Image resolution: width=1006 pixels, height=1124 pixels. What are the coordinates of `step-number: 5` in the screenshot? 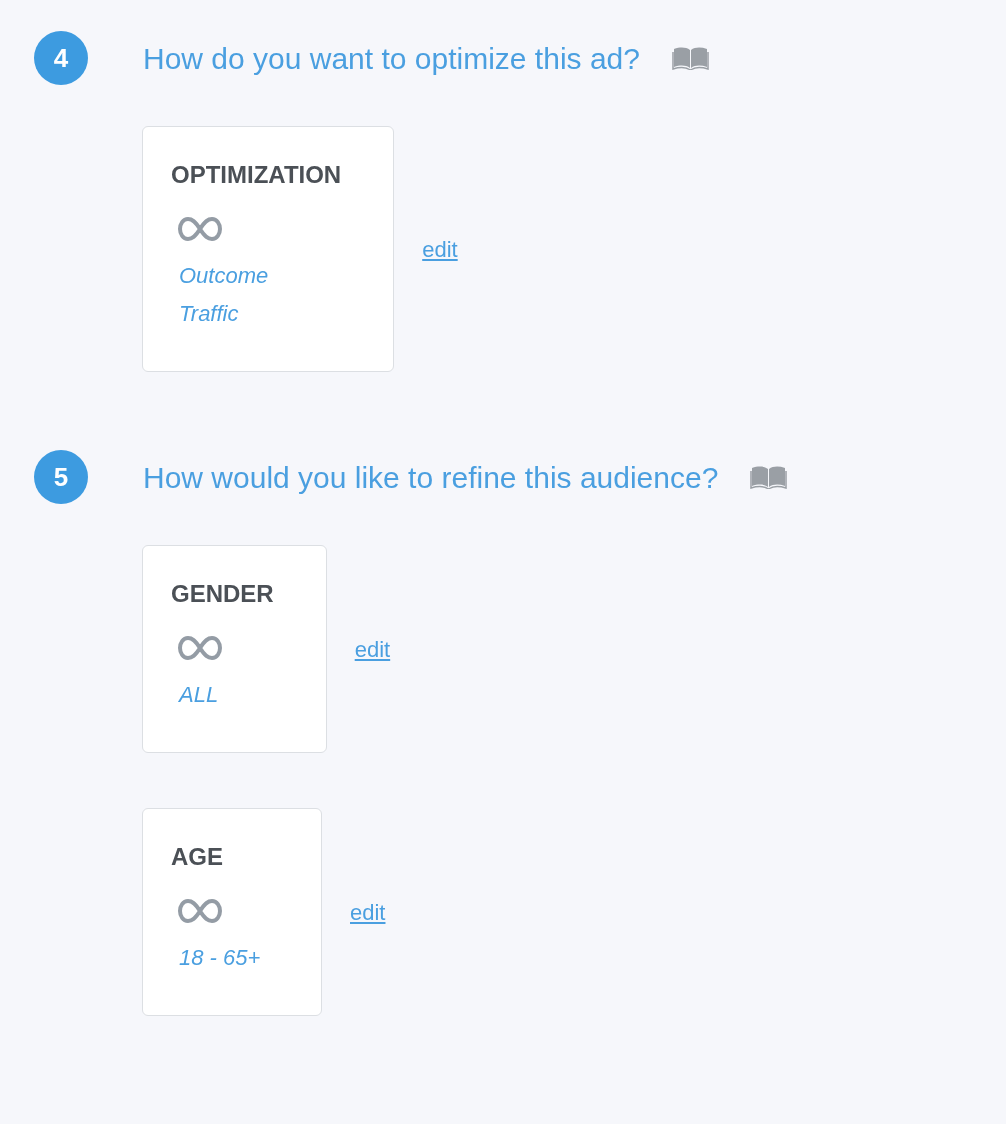 It's located at (61, 477).